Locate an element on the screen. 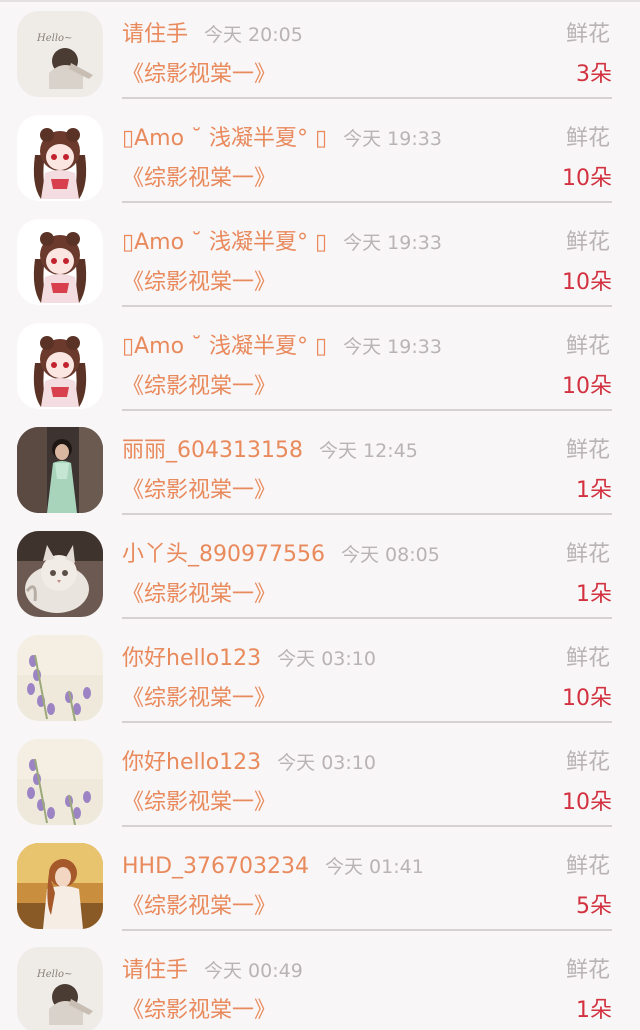 Image resolution: width=640 pixels, height=1030 pixels. woman-dress-avatar is located at coordinates (60, 470).